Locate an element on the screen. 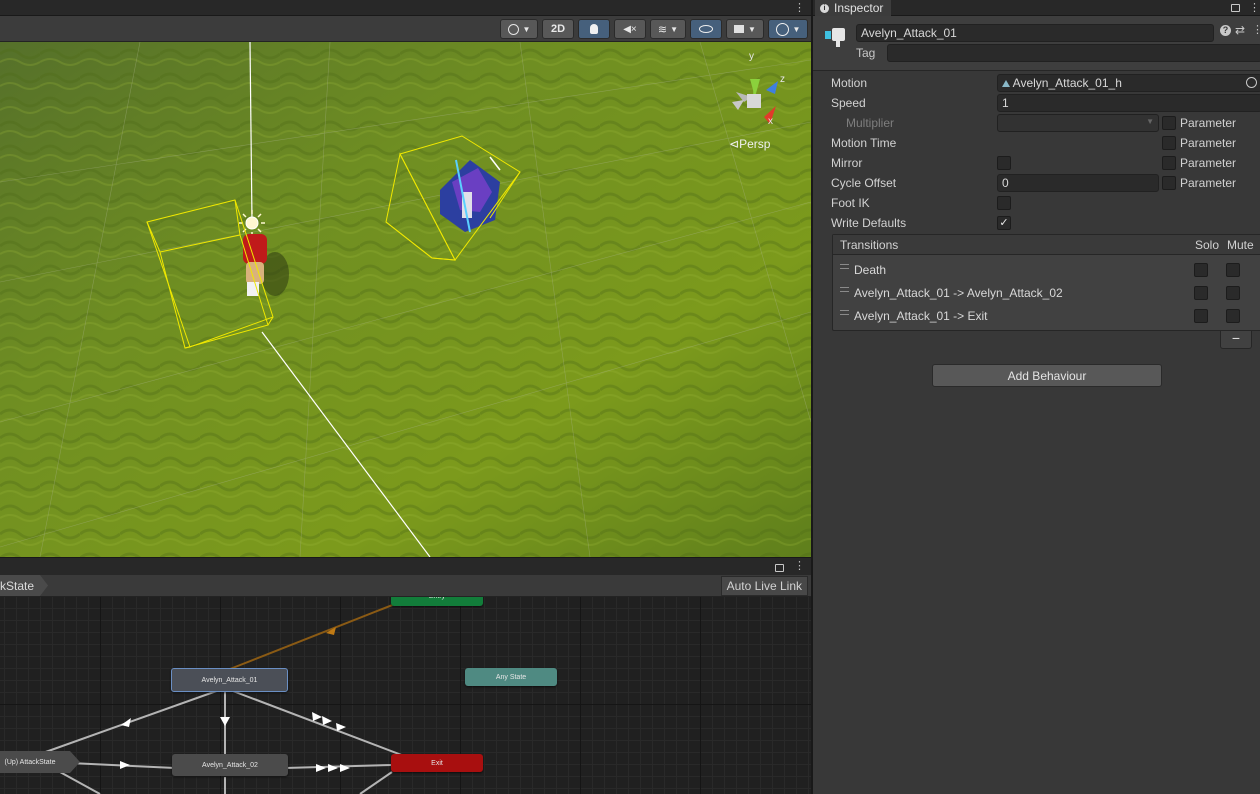 The height and width of the screenshot is (794, 1260). camera-icon is located at coordinates (739, 29).